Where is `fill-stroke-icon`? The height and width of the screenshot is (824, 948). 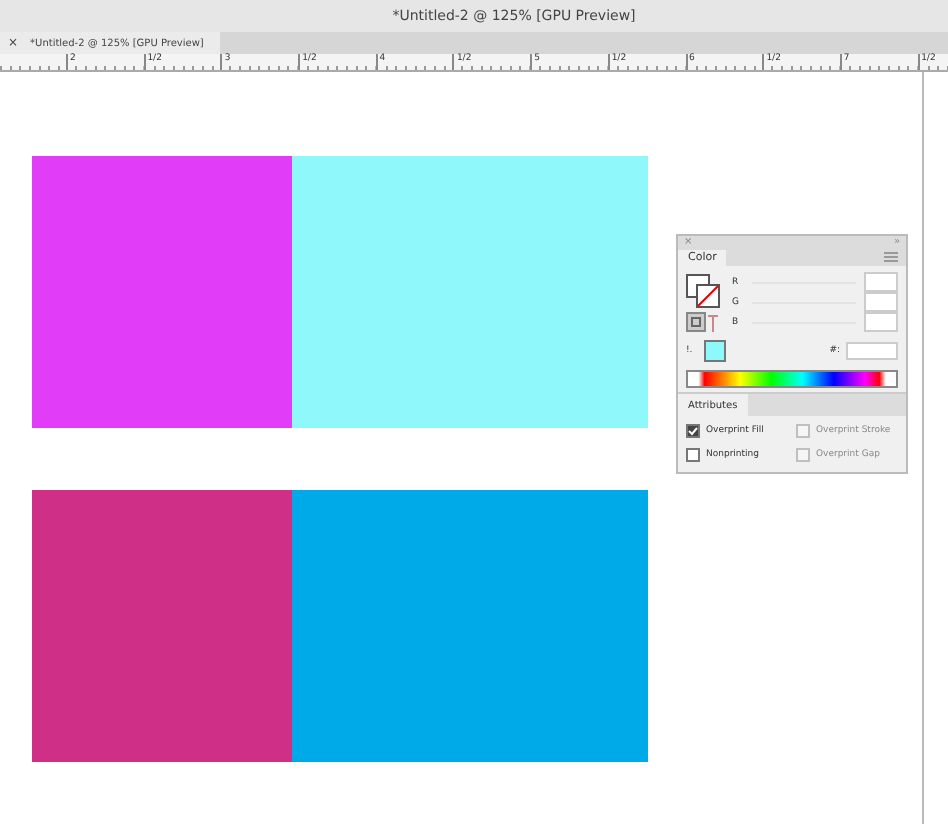 fill-stroke-icon is located at coordinates (703, 291).